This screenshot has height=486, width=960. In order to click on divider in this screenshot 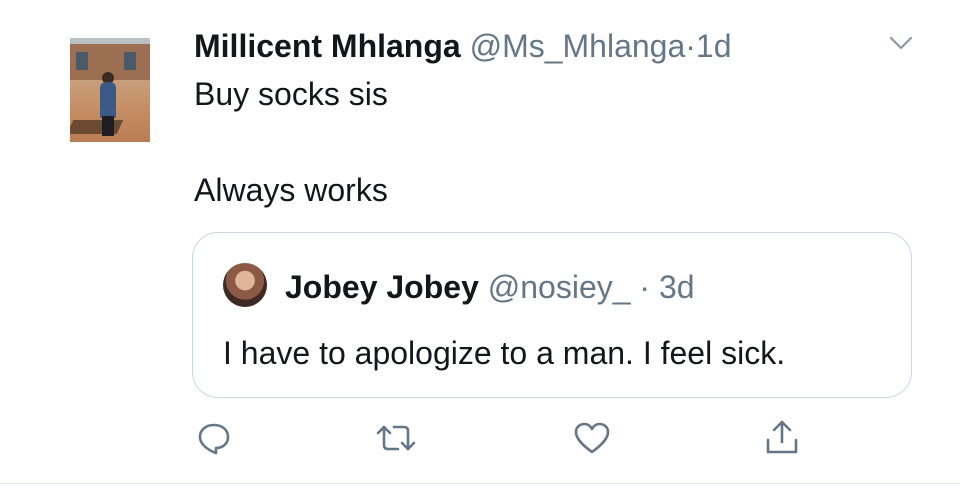, I will do `click(480, 483)`.